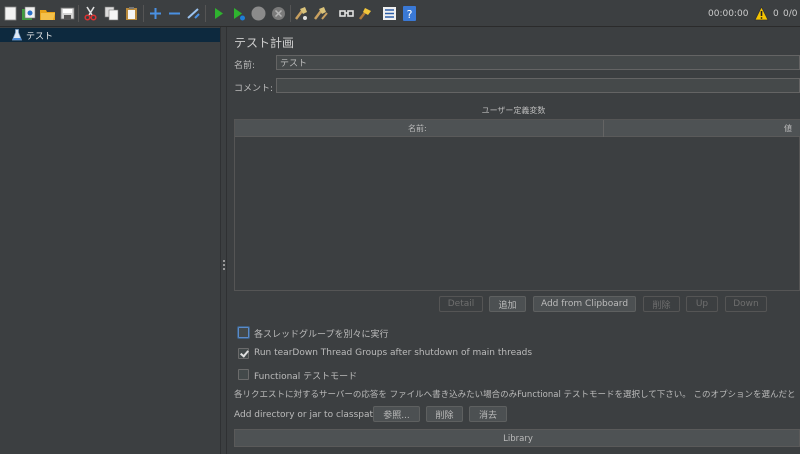 This screenshot has width=800, height=454. What do you see at coordinates (67, 13) in the screenshot?
I see `save-icon` at bounding box center [67, 13].